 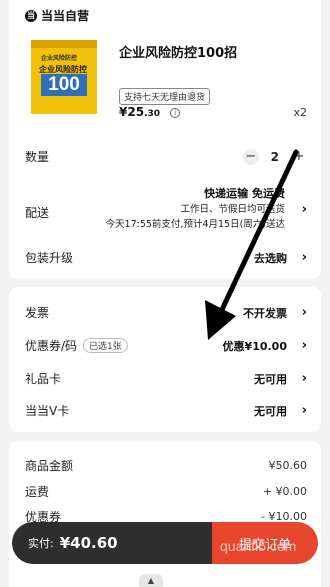 What do you see at coordinates (31, 15) in the screenshot?
I see `dangdang-logo-icon: 当` at bounding box center [31, 15].